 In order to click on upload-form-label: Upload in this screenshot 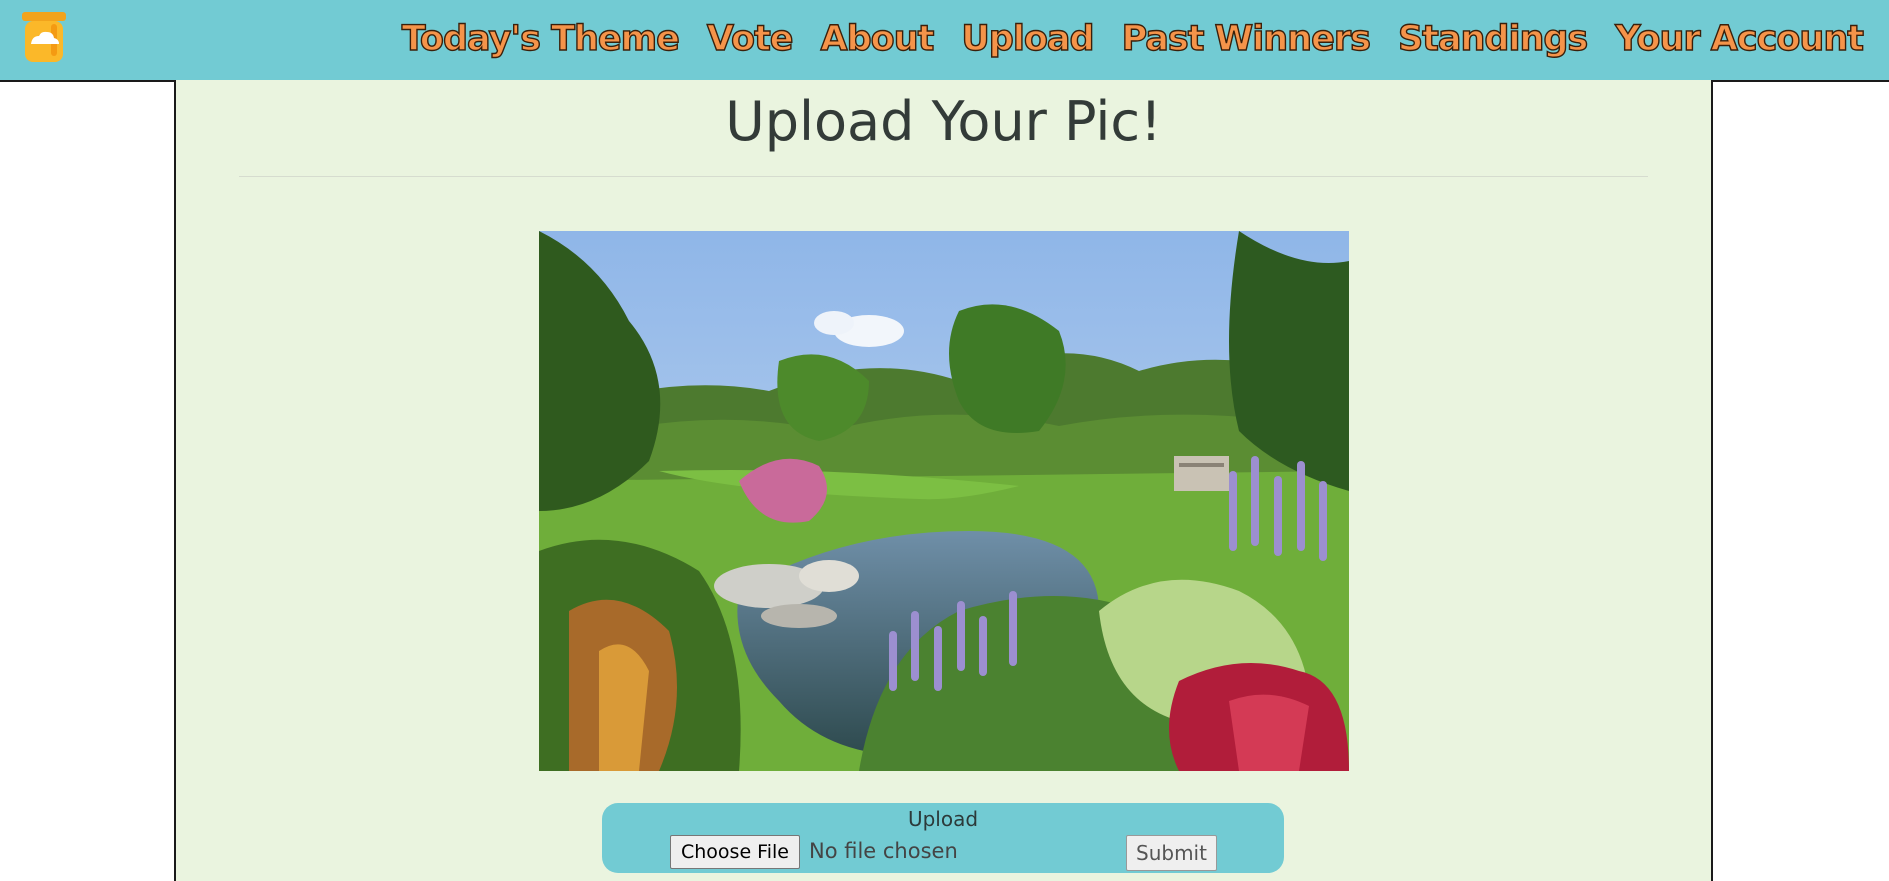, I will do `click(943, 819)`.